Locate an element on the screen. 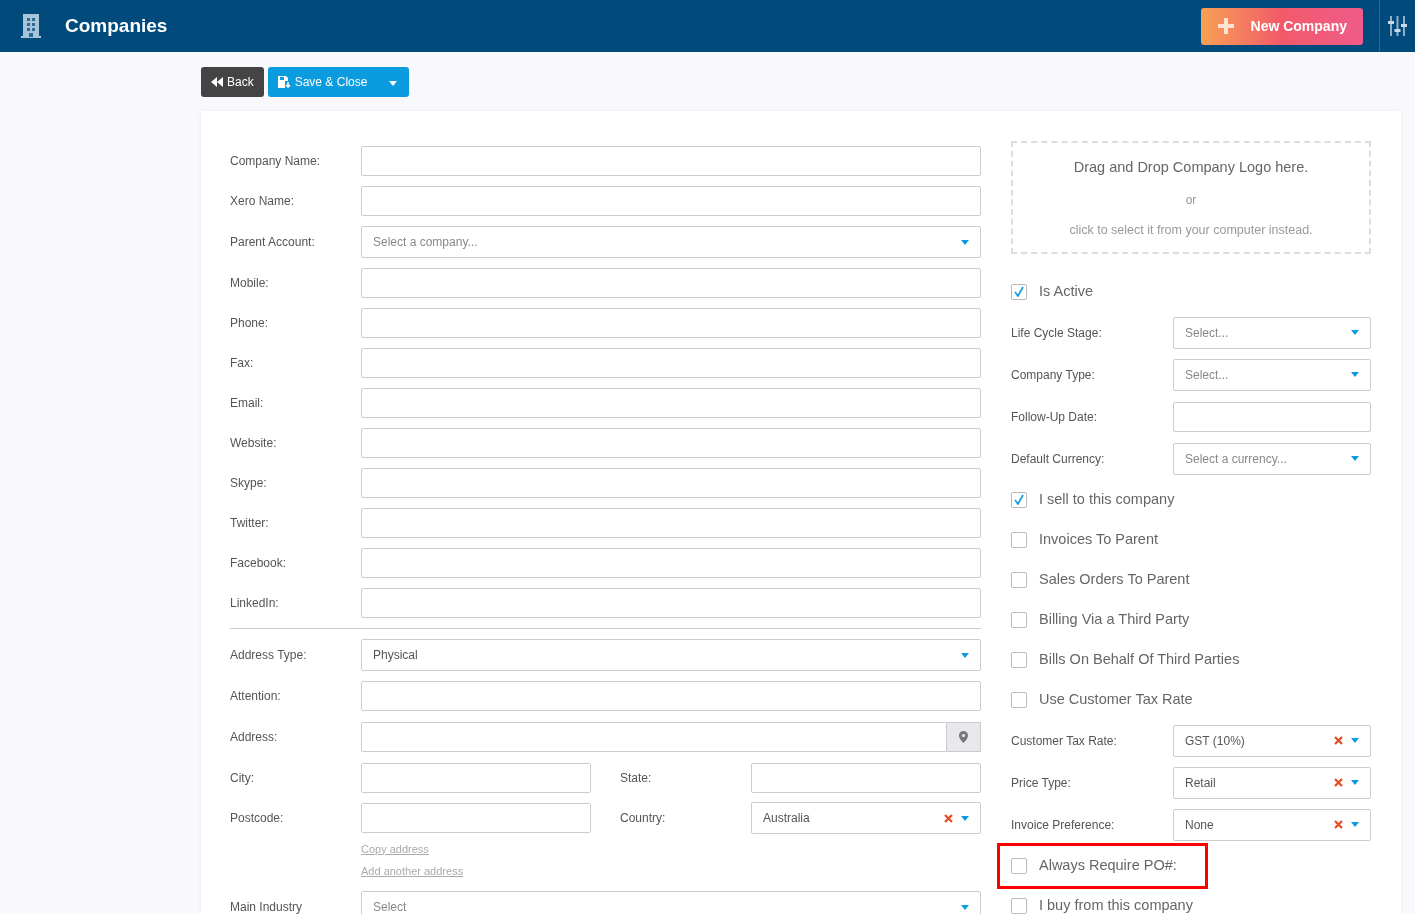 This screenshot has width=1415, height=914. map-pin-button is located at coordinates (964, 737).